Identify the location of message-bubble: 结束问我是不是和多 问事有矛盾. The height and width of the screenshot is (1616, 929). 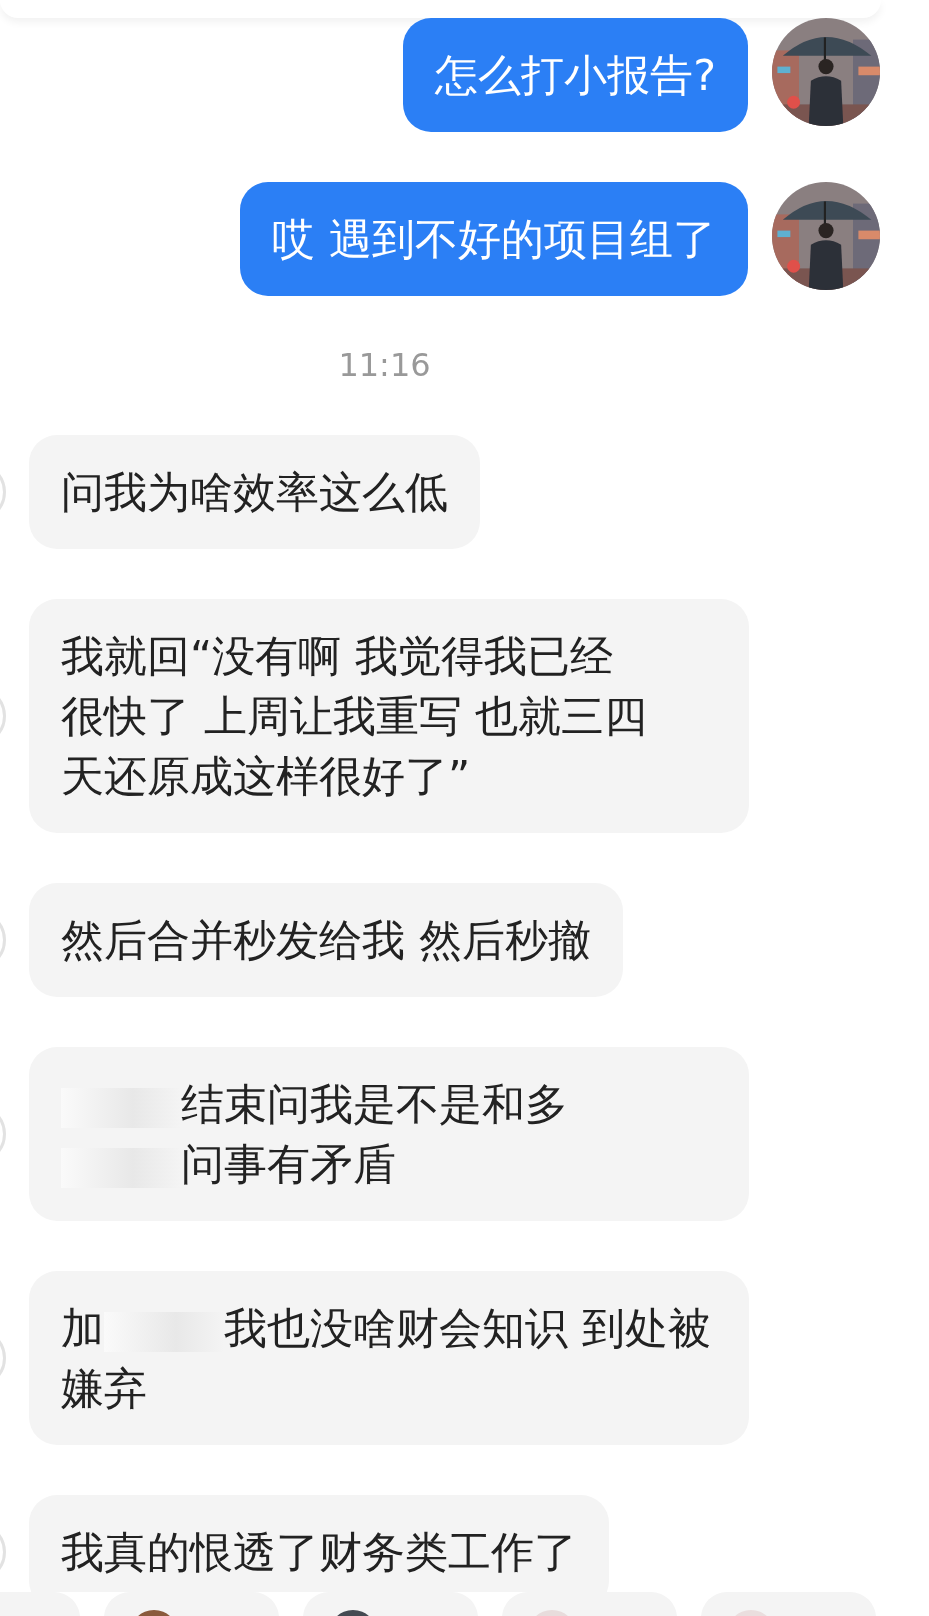
(389, 1134).